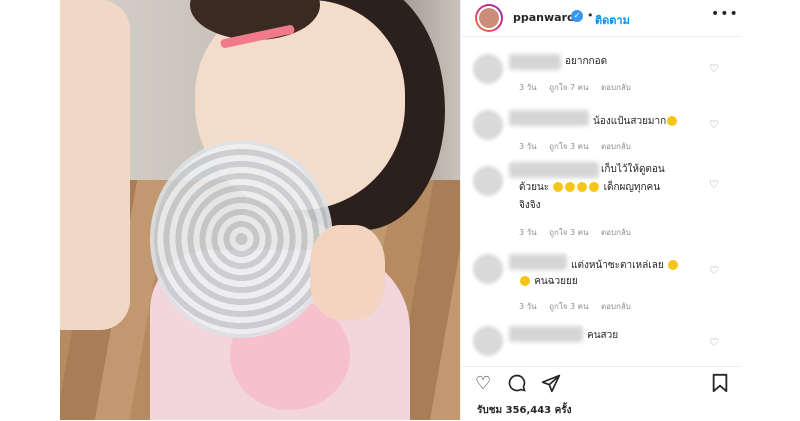 The width and height of the screenshot is (800, 421). I want to click on child-arm, so click(95, 165).